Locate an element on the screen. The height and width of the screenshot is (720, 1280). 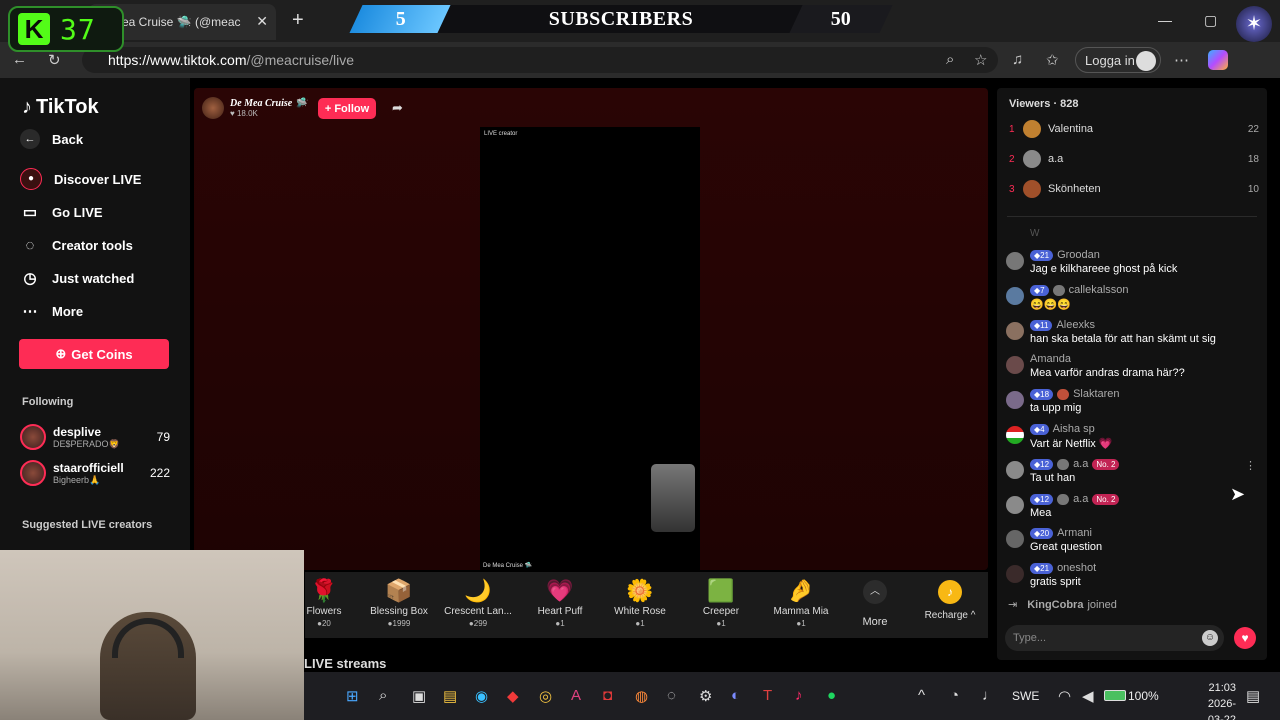
new-tab-icon: + is located at coordinates (298, 20).